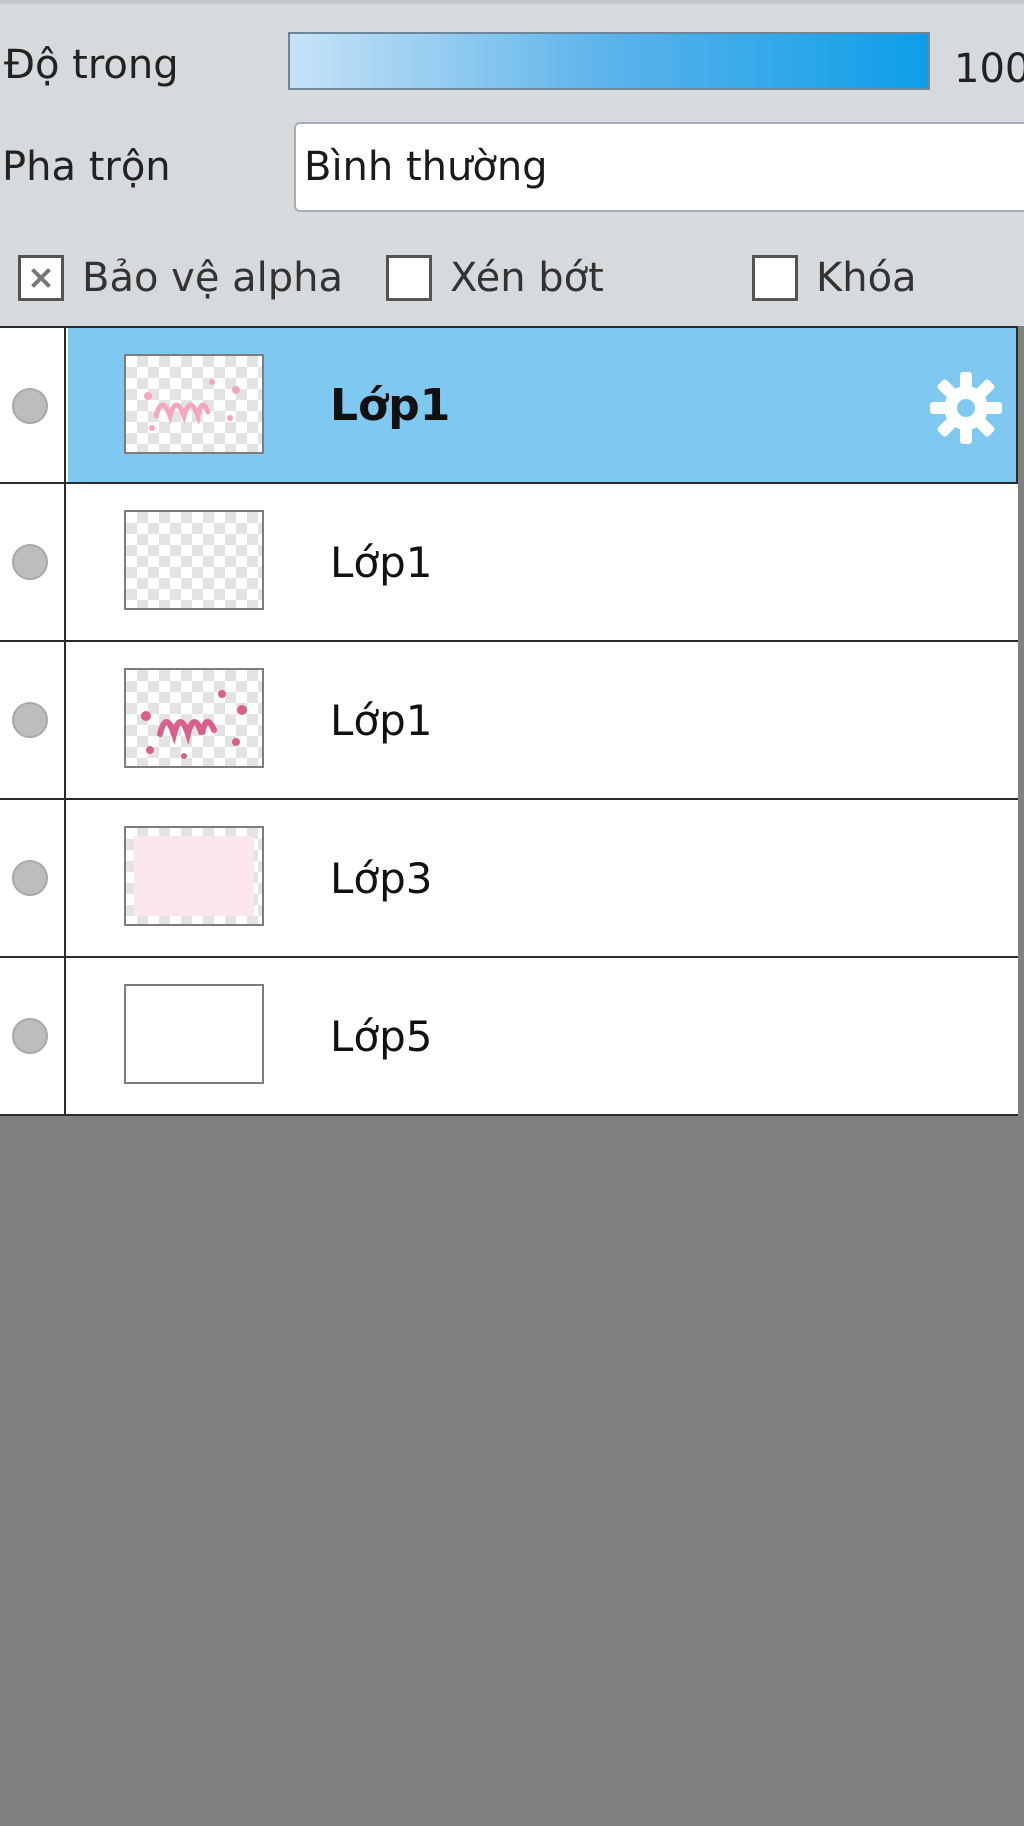  I want to click on layer-name: Lớp3, so click(381, 878).